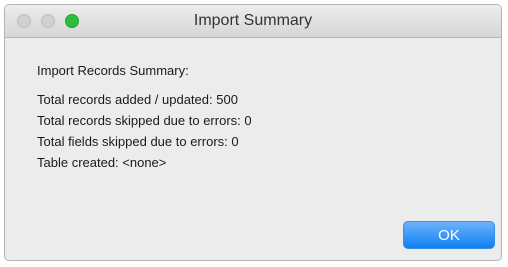 This screenshot has width=508, height=267. I want to click on records-added-line: Total records added / updated: 500, so click(137, 99).